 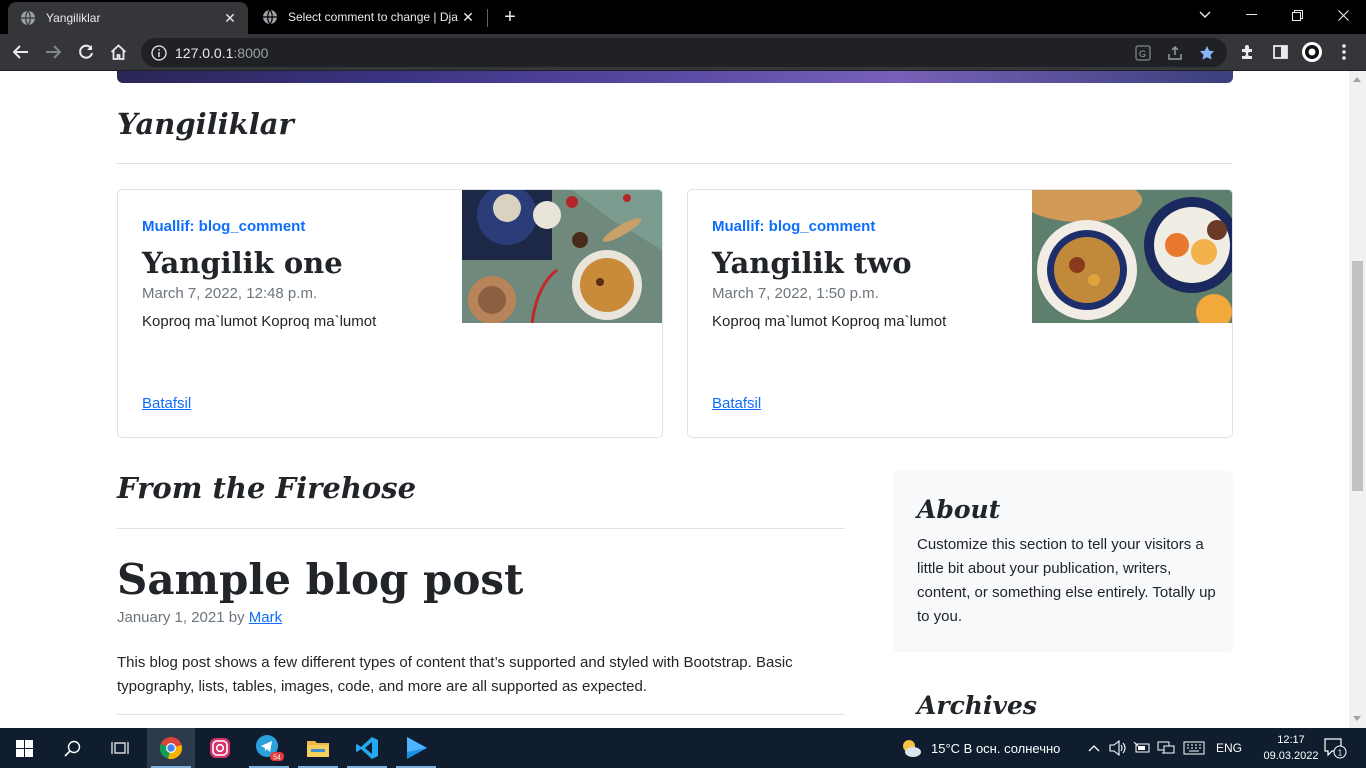 What do you see at coordinates (1251, 15) in the screenshot?
I see `minimize-button` at bounding box center [1251, 15].